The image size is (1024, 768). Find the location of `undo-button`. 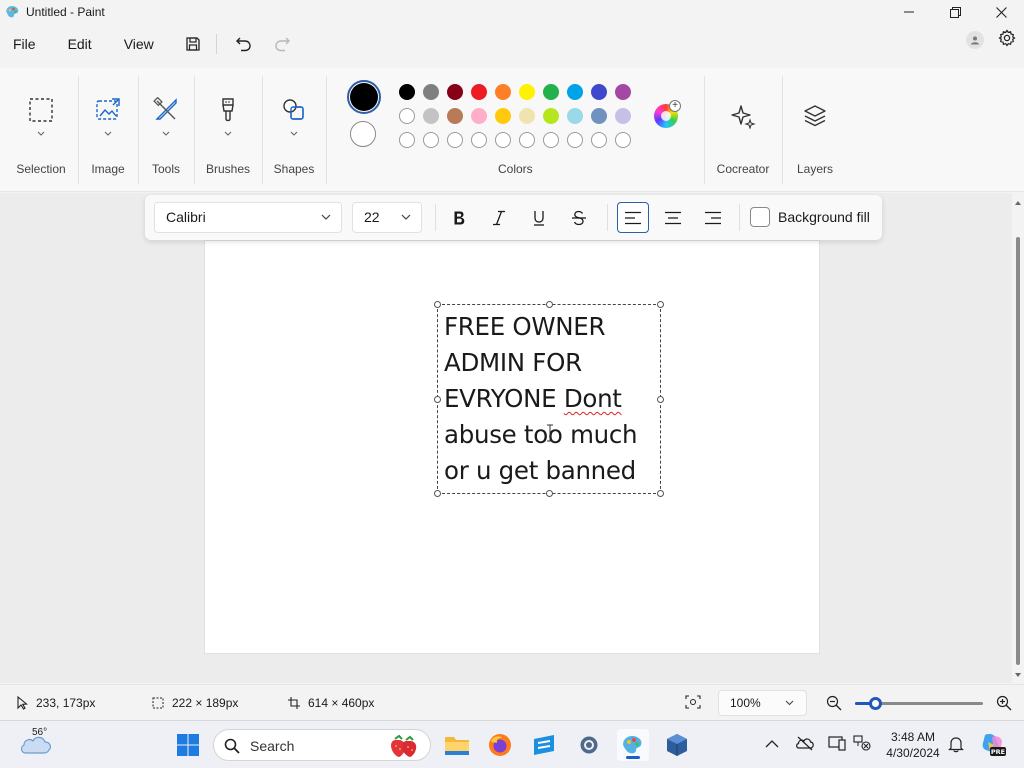

undo-button is located at coordinates (244, 44).